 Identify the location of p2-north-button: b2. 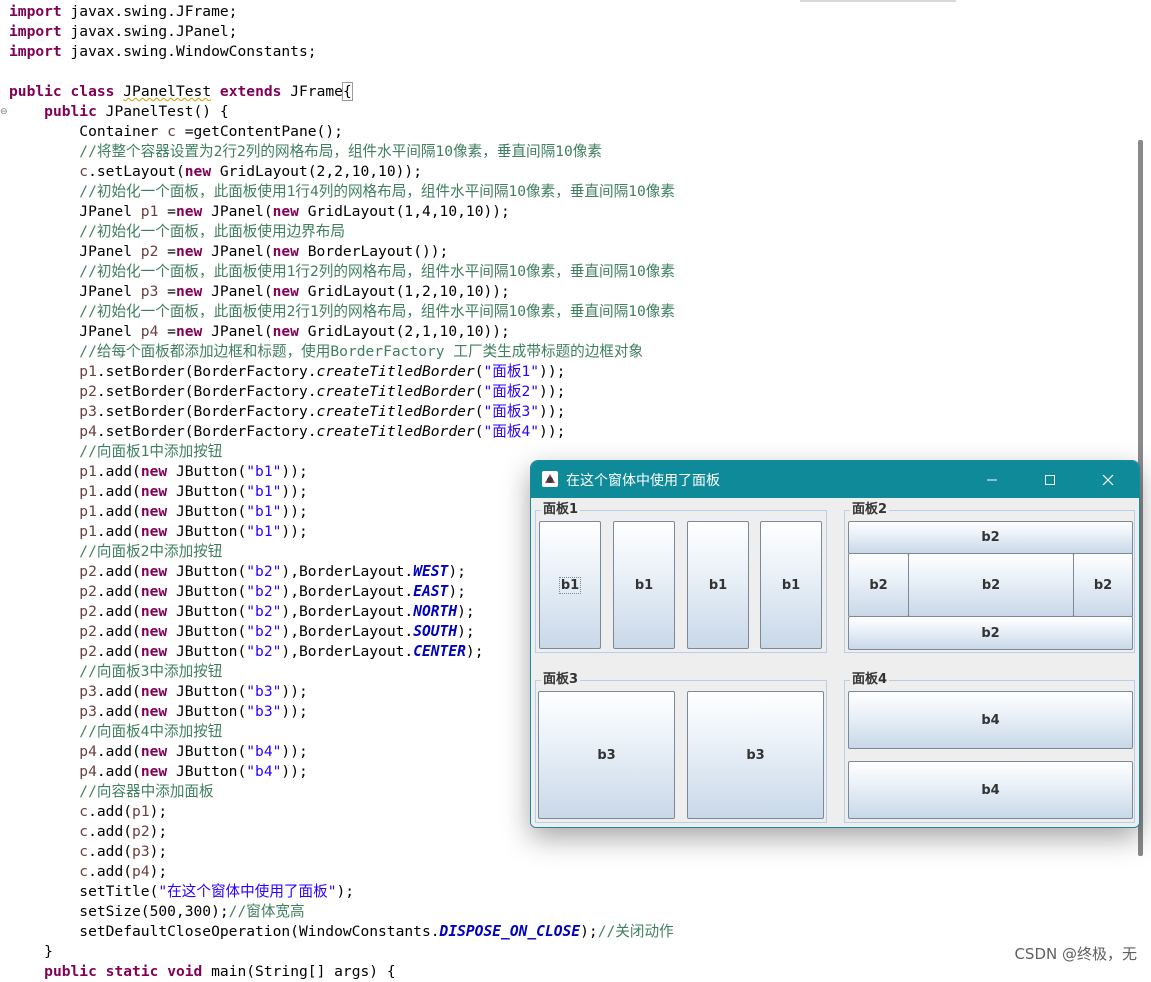
(990, 537).